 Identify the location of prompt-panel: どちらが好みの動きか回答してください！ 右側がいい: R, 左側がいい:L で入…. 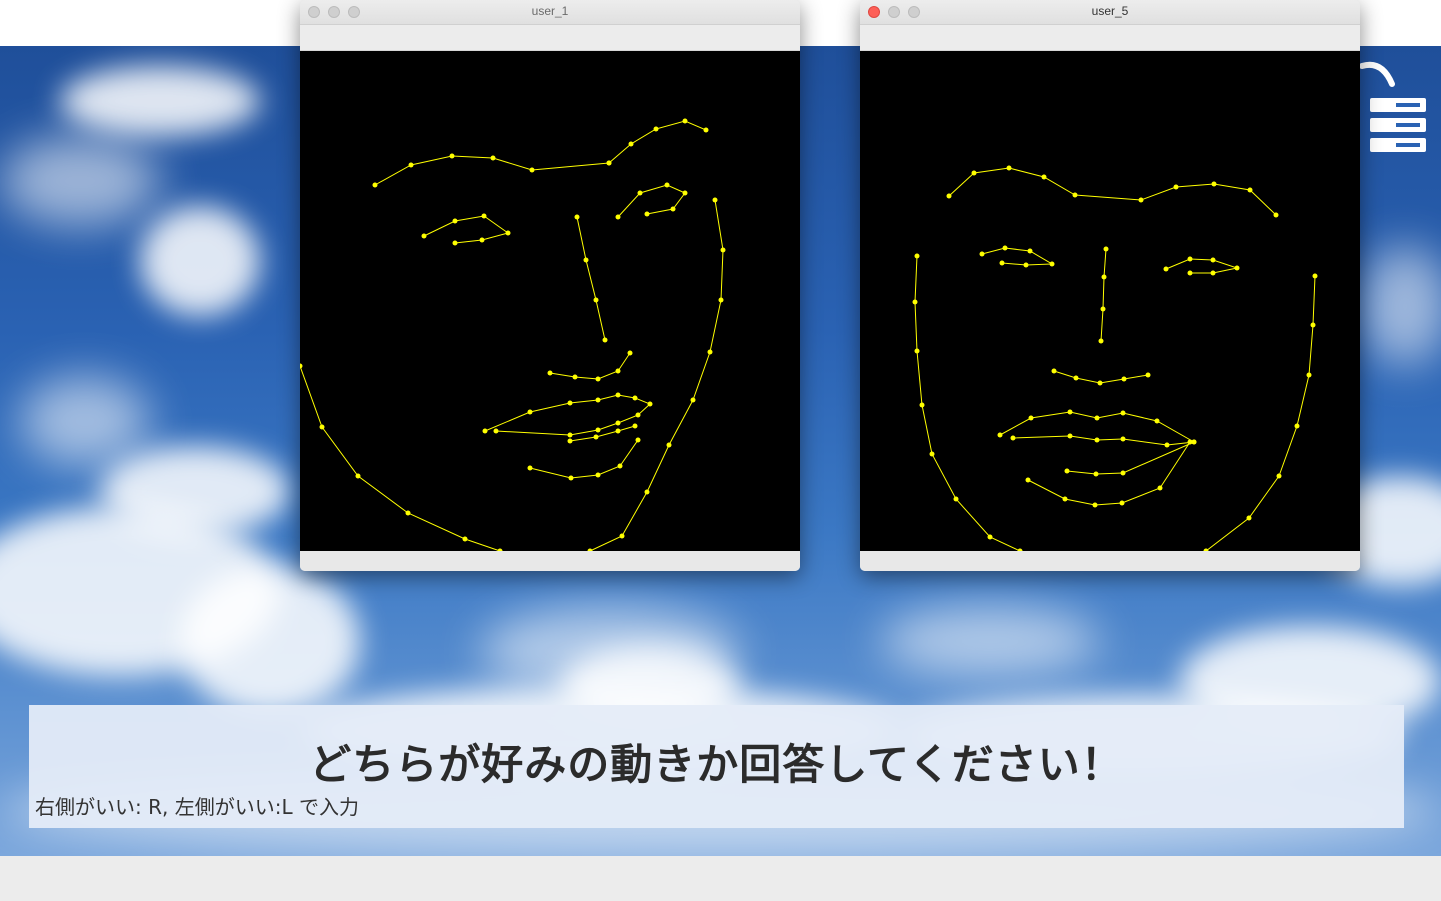
(716, 766).